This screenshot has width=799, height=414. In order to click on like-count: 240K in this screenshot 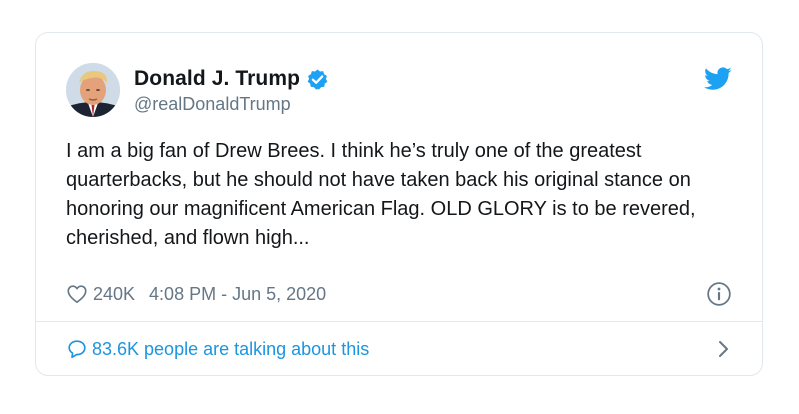, I will do `click(114, 294)`.